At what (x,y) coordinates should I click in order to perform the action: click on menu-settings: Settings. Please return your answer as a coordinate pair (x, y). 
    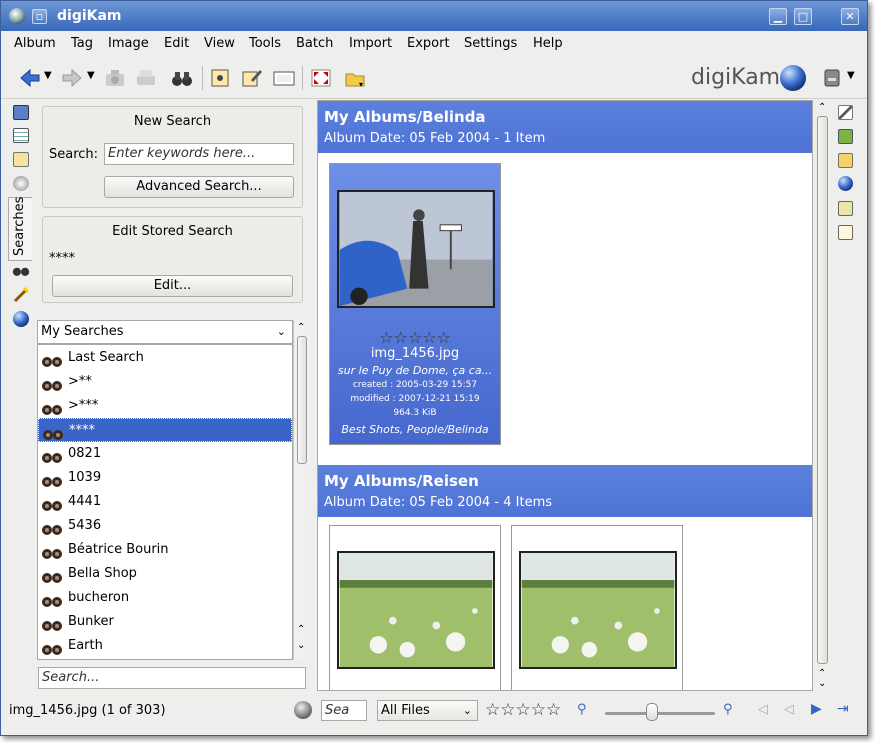
    Looking at the image, I should click on (490, 43).